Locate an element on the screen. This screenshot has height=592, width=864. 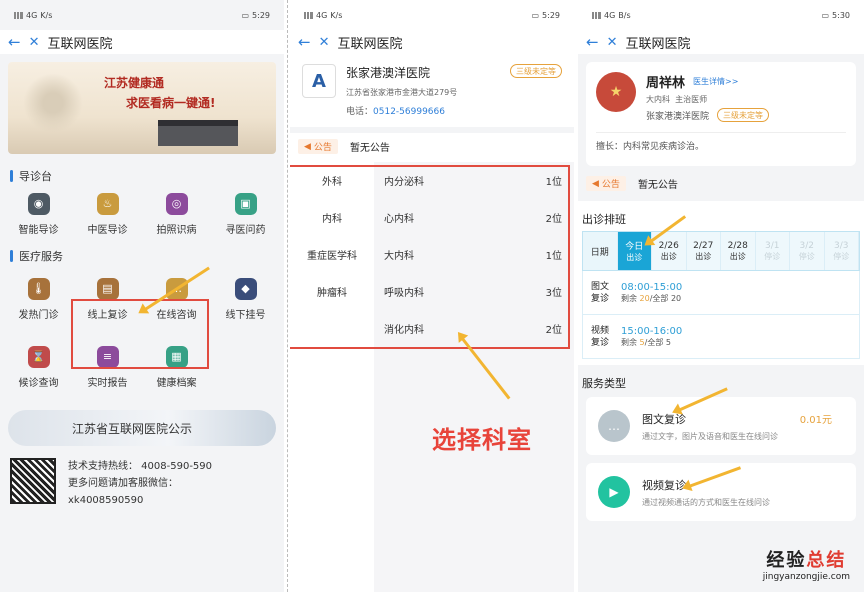
status-bar: 4G B/s ▭ 5:30 is located at coordinates (721, 15).